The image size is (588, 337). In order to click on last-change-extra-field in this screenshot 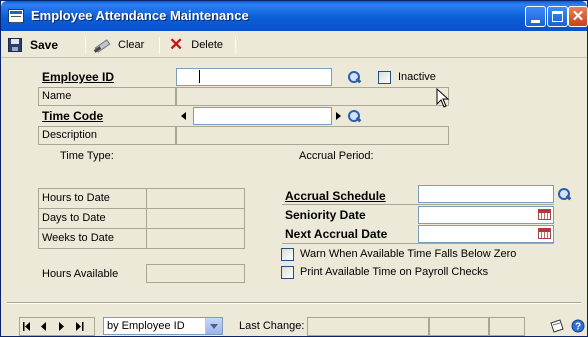, I will do `click(507, 326)`.